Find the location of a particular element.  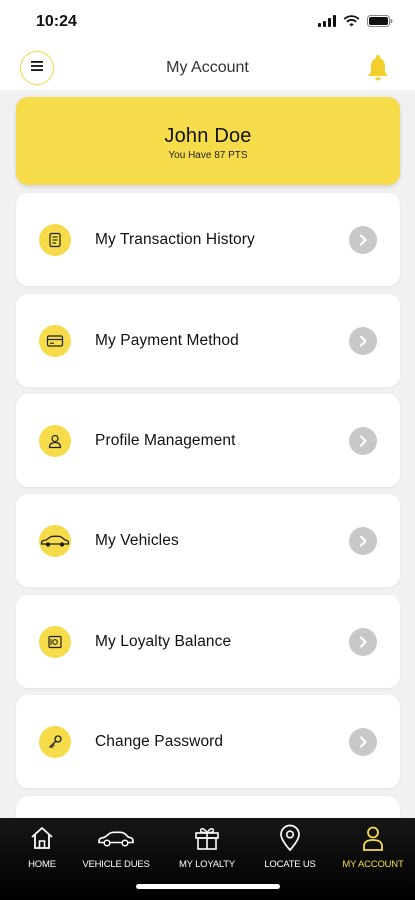

nav-vehicle-dues: VEHICLE DUES is located at coordinates (116, 847).